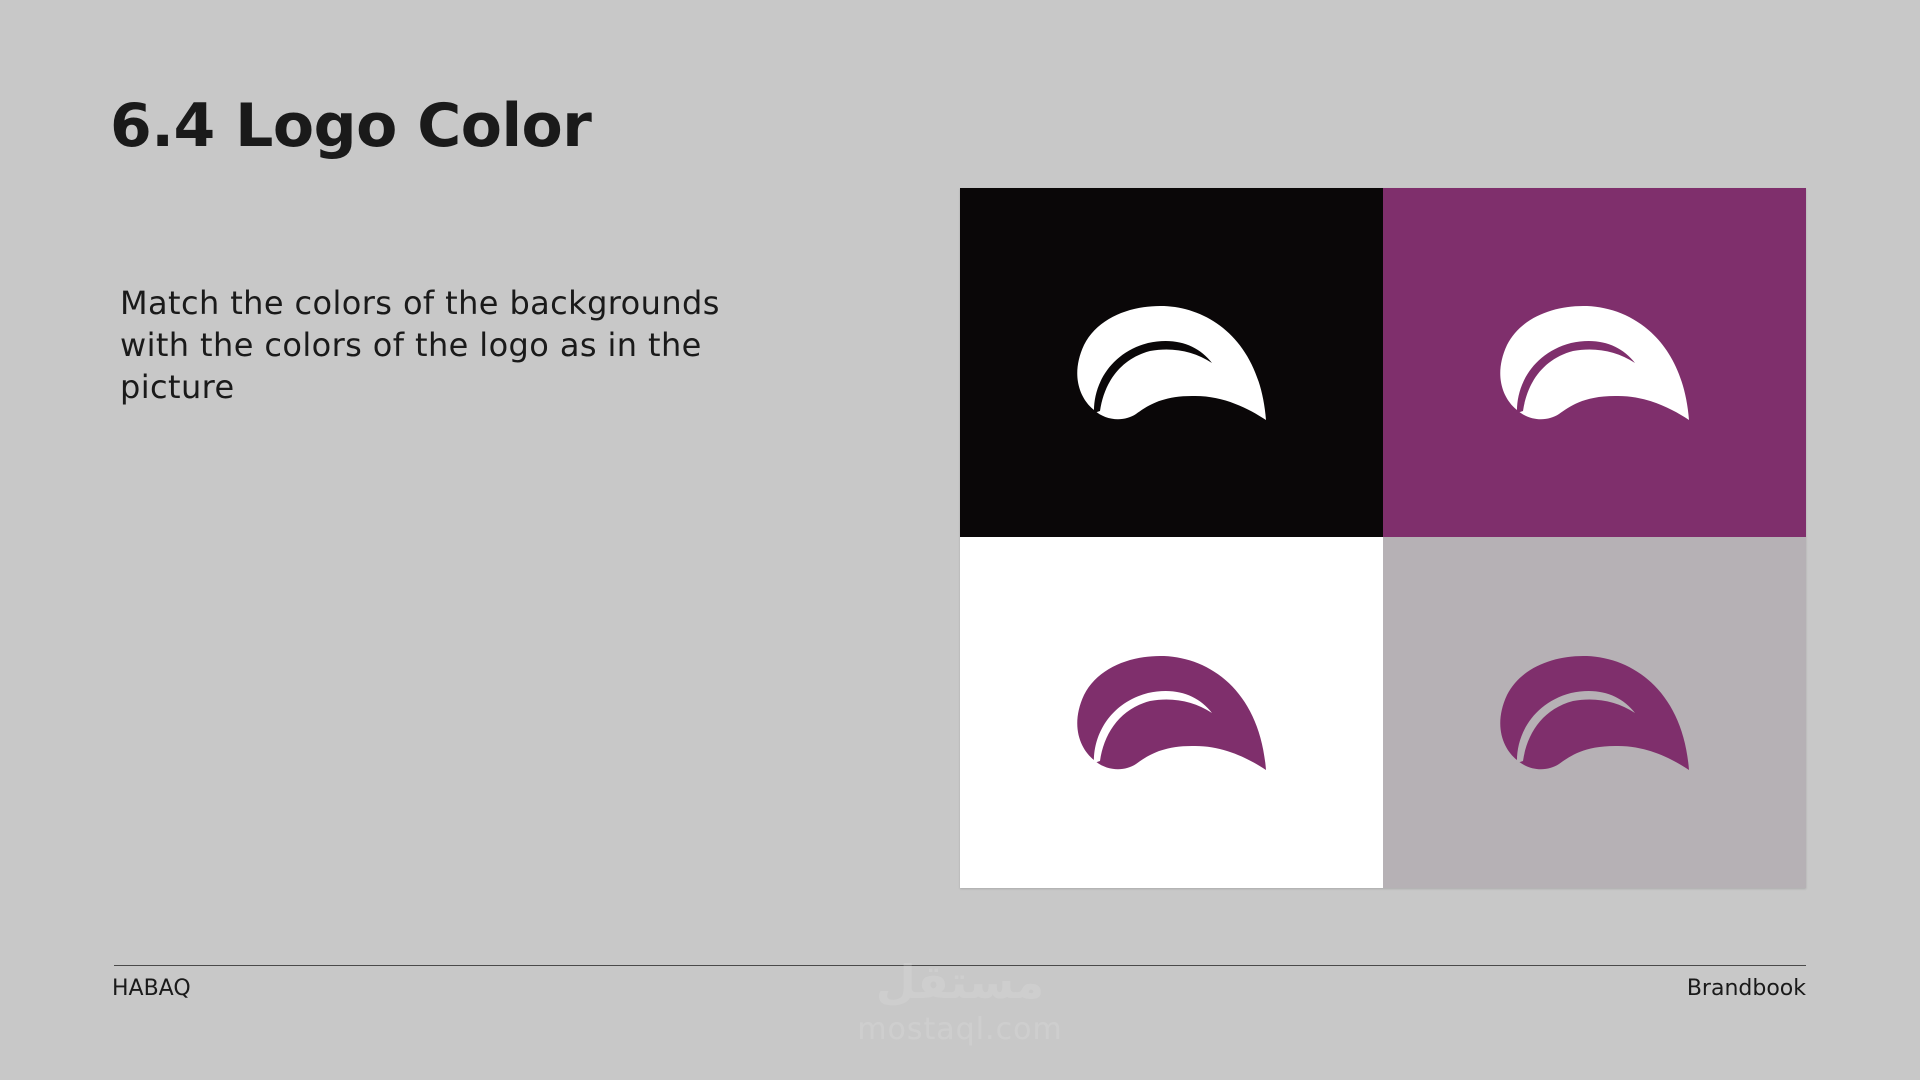 The width and height of the screenshot is (1920, 1080). What do you see at coordinates (960, 965) in the screenshot?
I see `footer-divider` at bounding box center [960, 965].